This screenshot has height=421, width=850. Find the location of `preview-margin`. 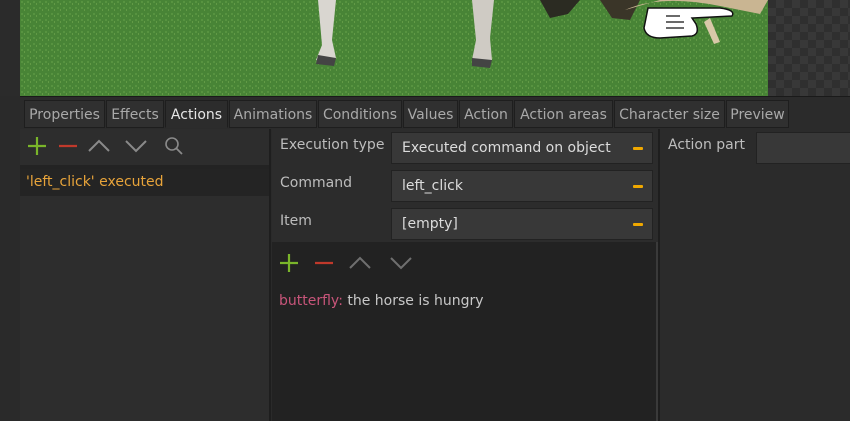

preview-margin is located at coordinates (10, 48).